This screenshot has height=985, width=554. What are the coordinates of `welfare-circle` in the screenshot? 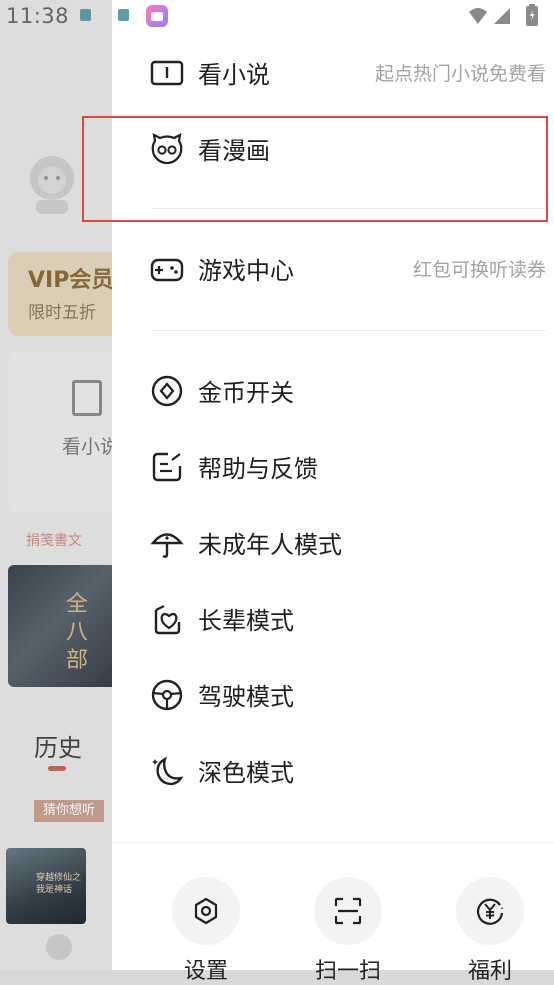 It's located at (490, 911).